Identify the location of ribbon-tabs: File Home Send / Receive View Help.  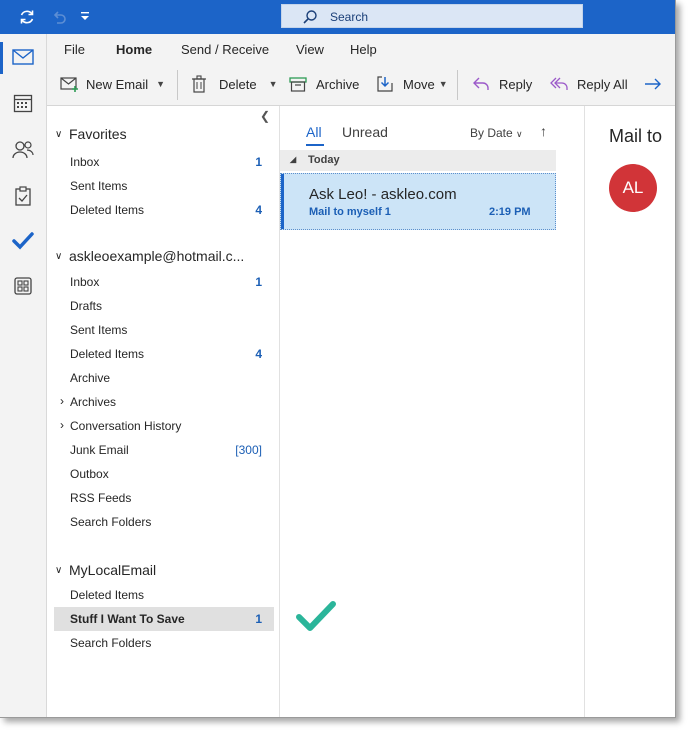
(361, 49).